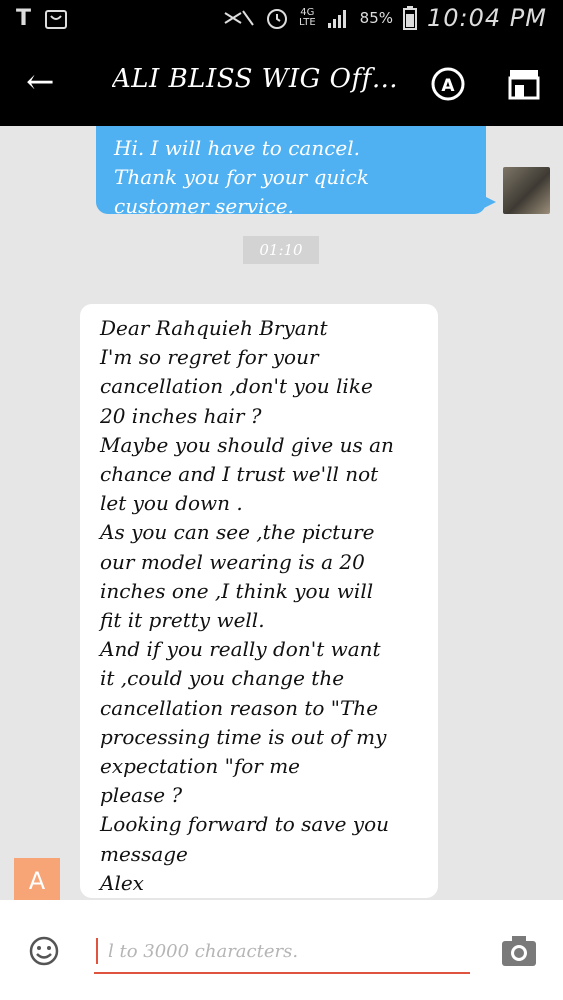  I want to click on chat-header: ← ALI BLISS WIG Offici... A, so click(281, 83).